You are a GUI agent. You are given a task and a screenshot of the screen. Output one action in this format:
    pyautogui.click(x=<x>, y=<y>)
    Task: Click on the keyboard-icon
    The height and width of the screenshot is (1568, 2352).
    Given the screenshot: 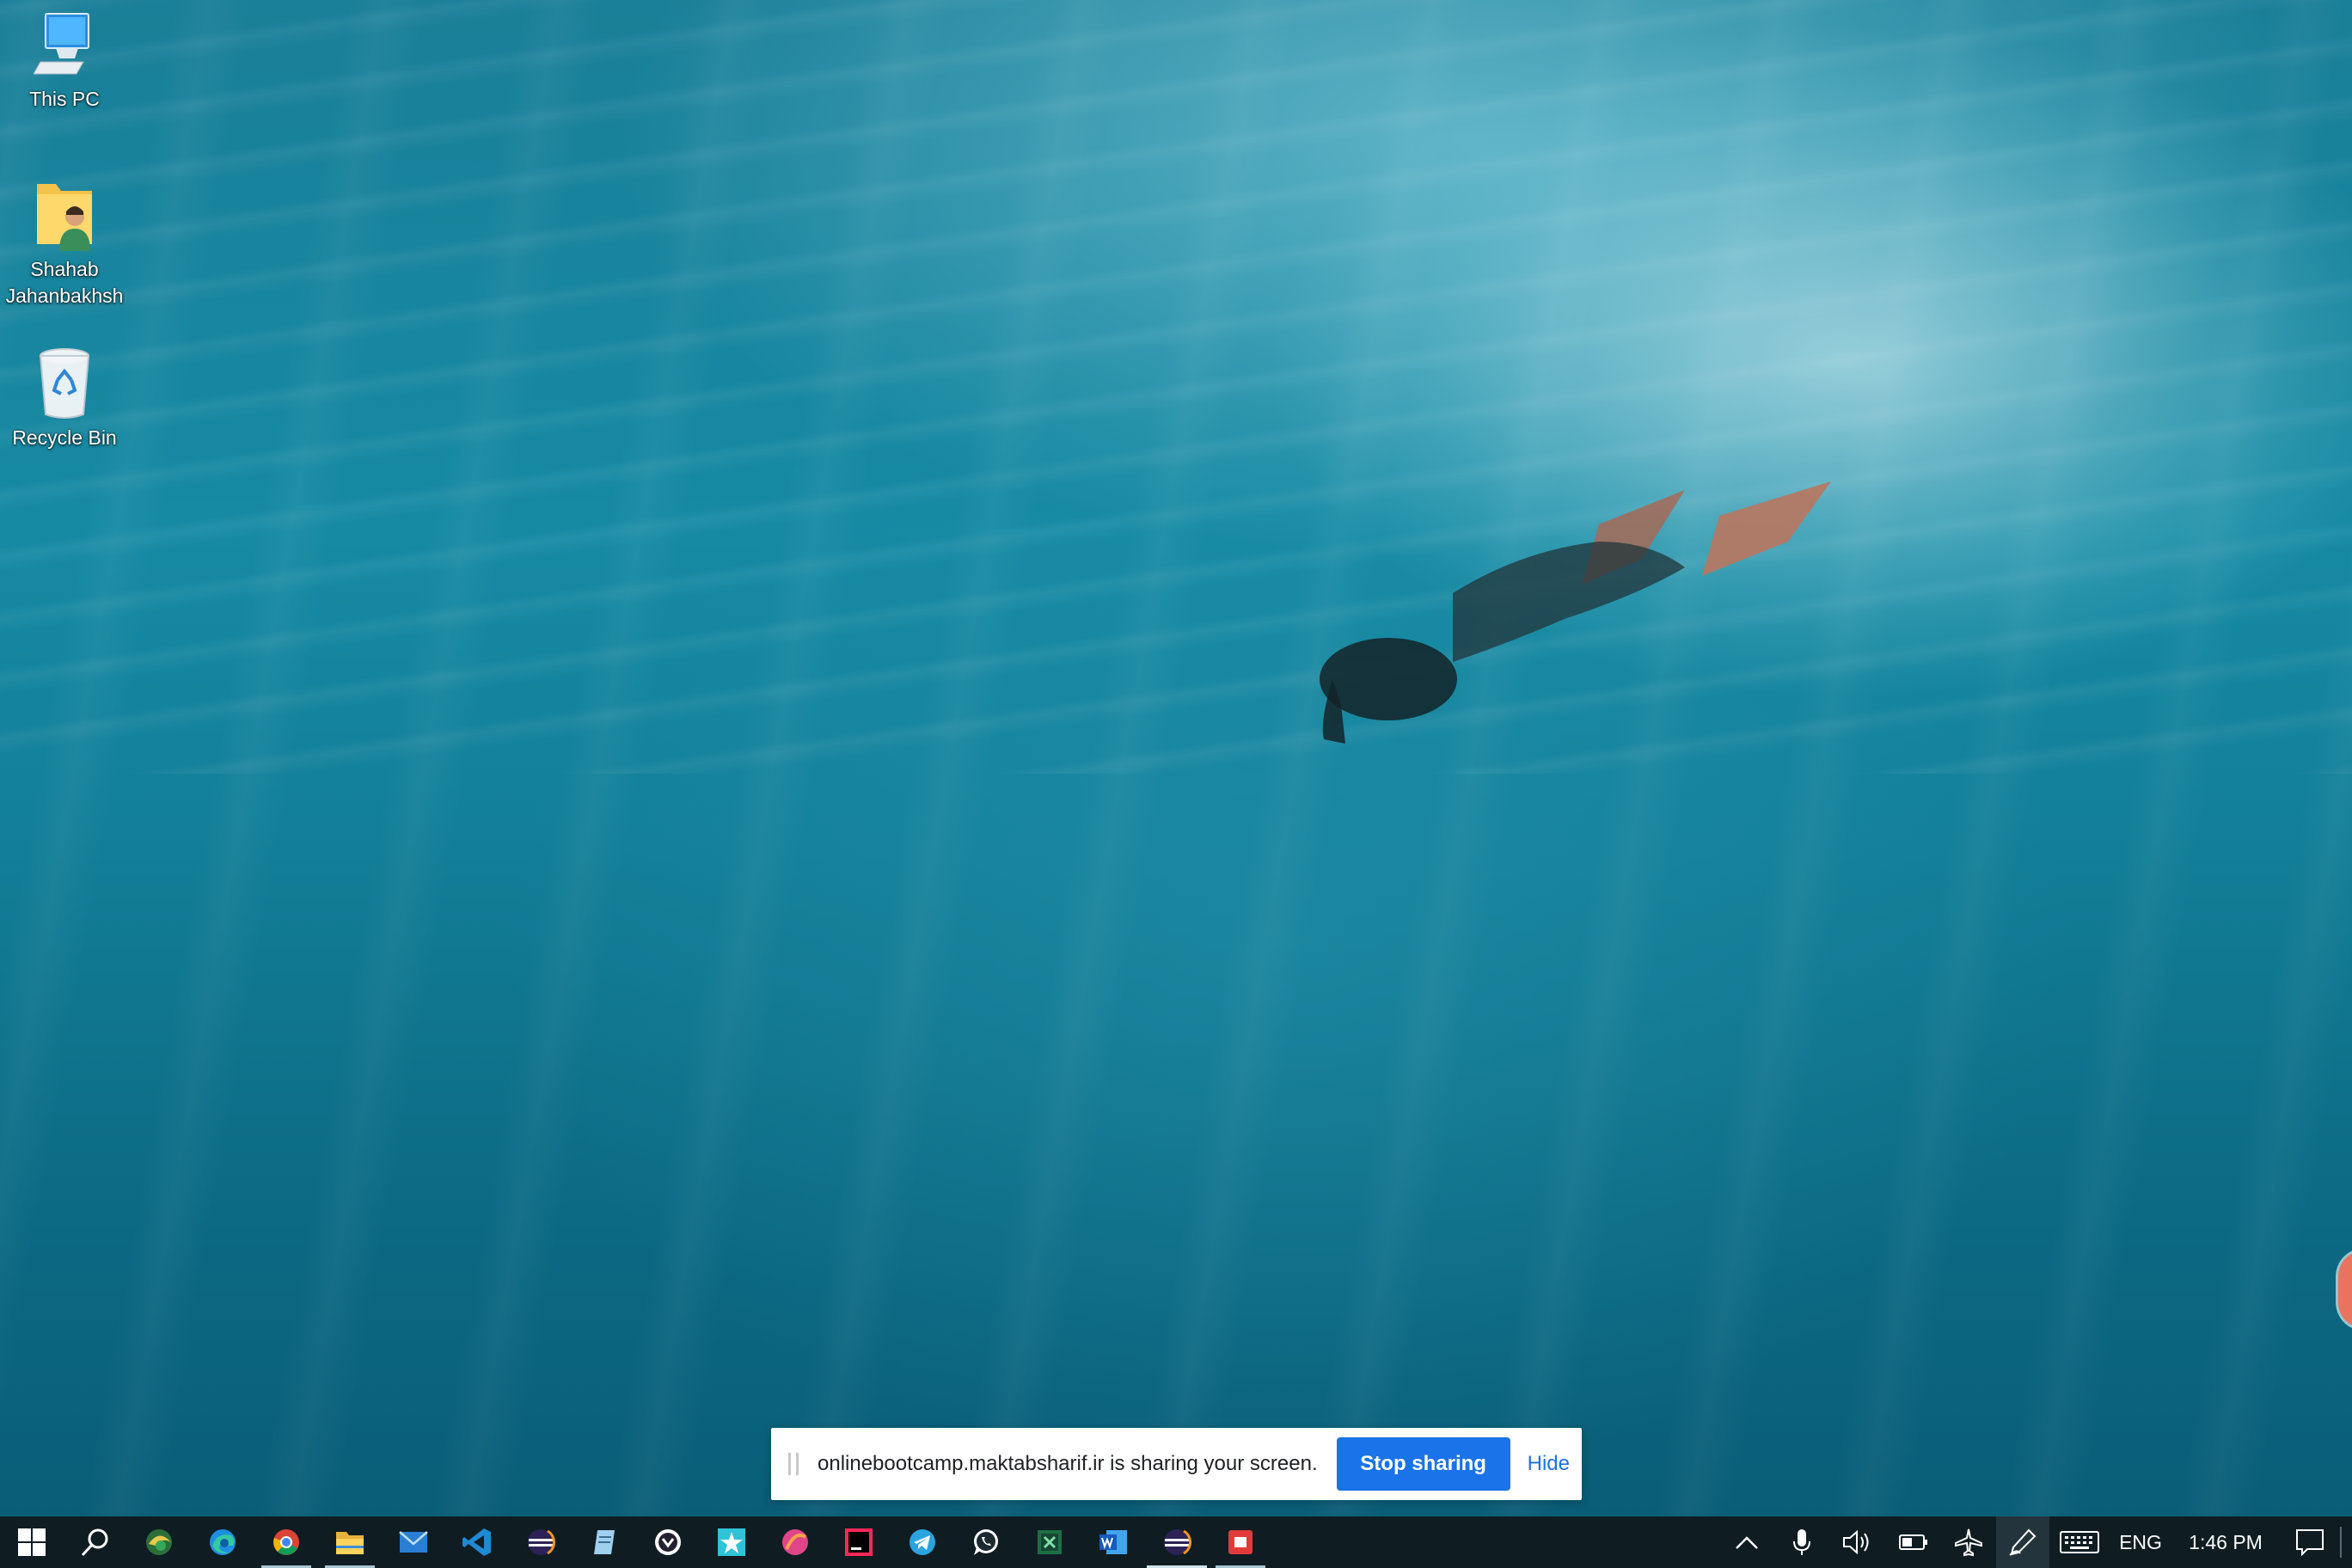 What is the action you would take?
    pyautogui.click(x=2079, y=1542)
    